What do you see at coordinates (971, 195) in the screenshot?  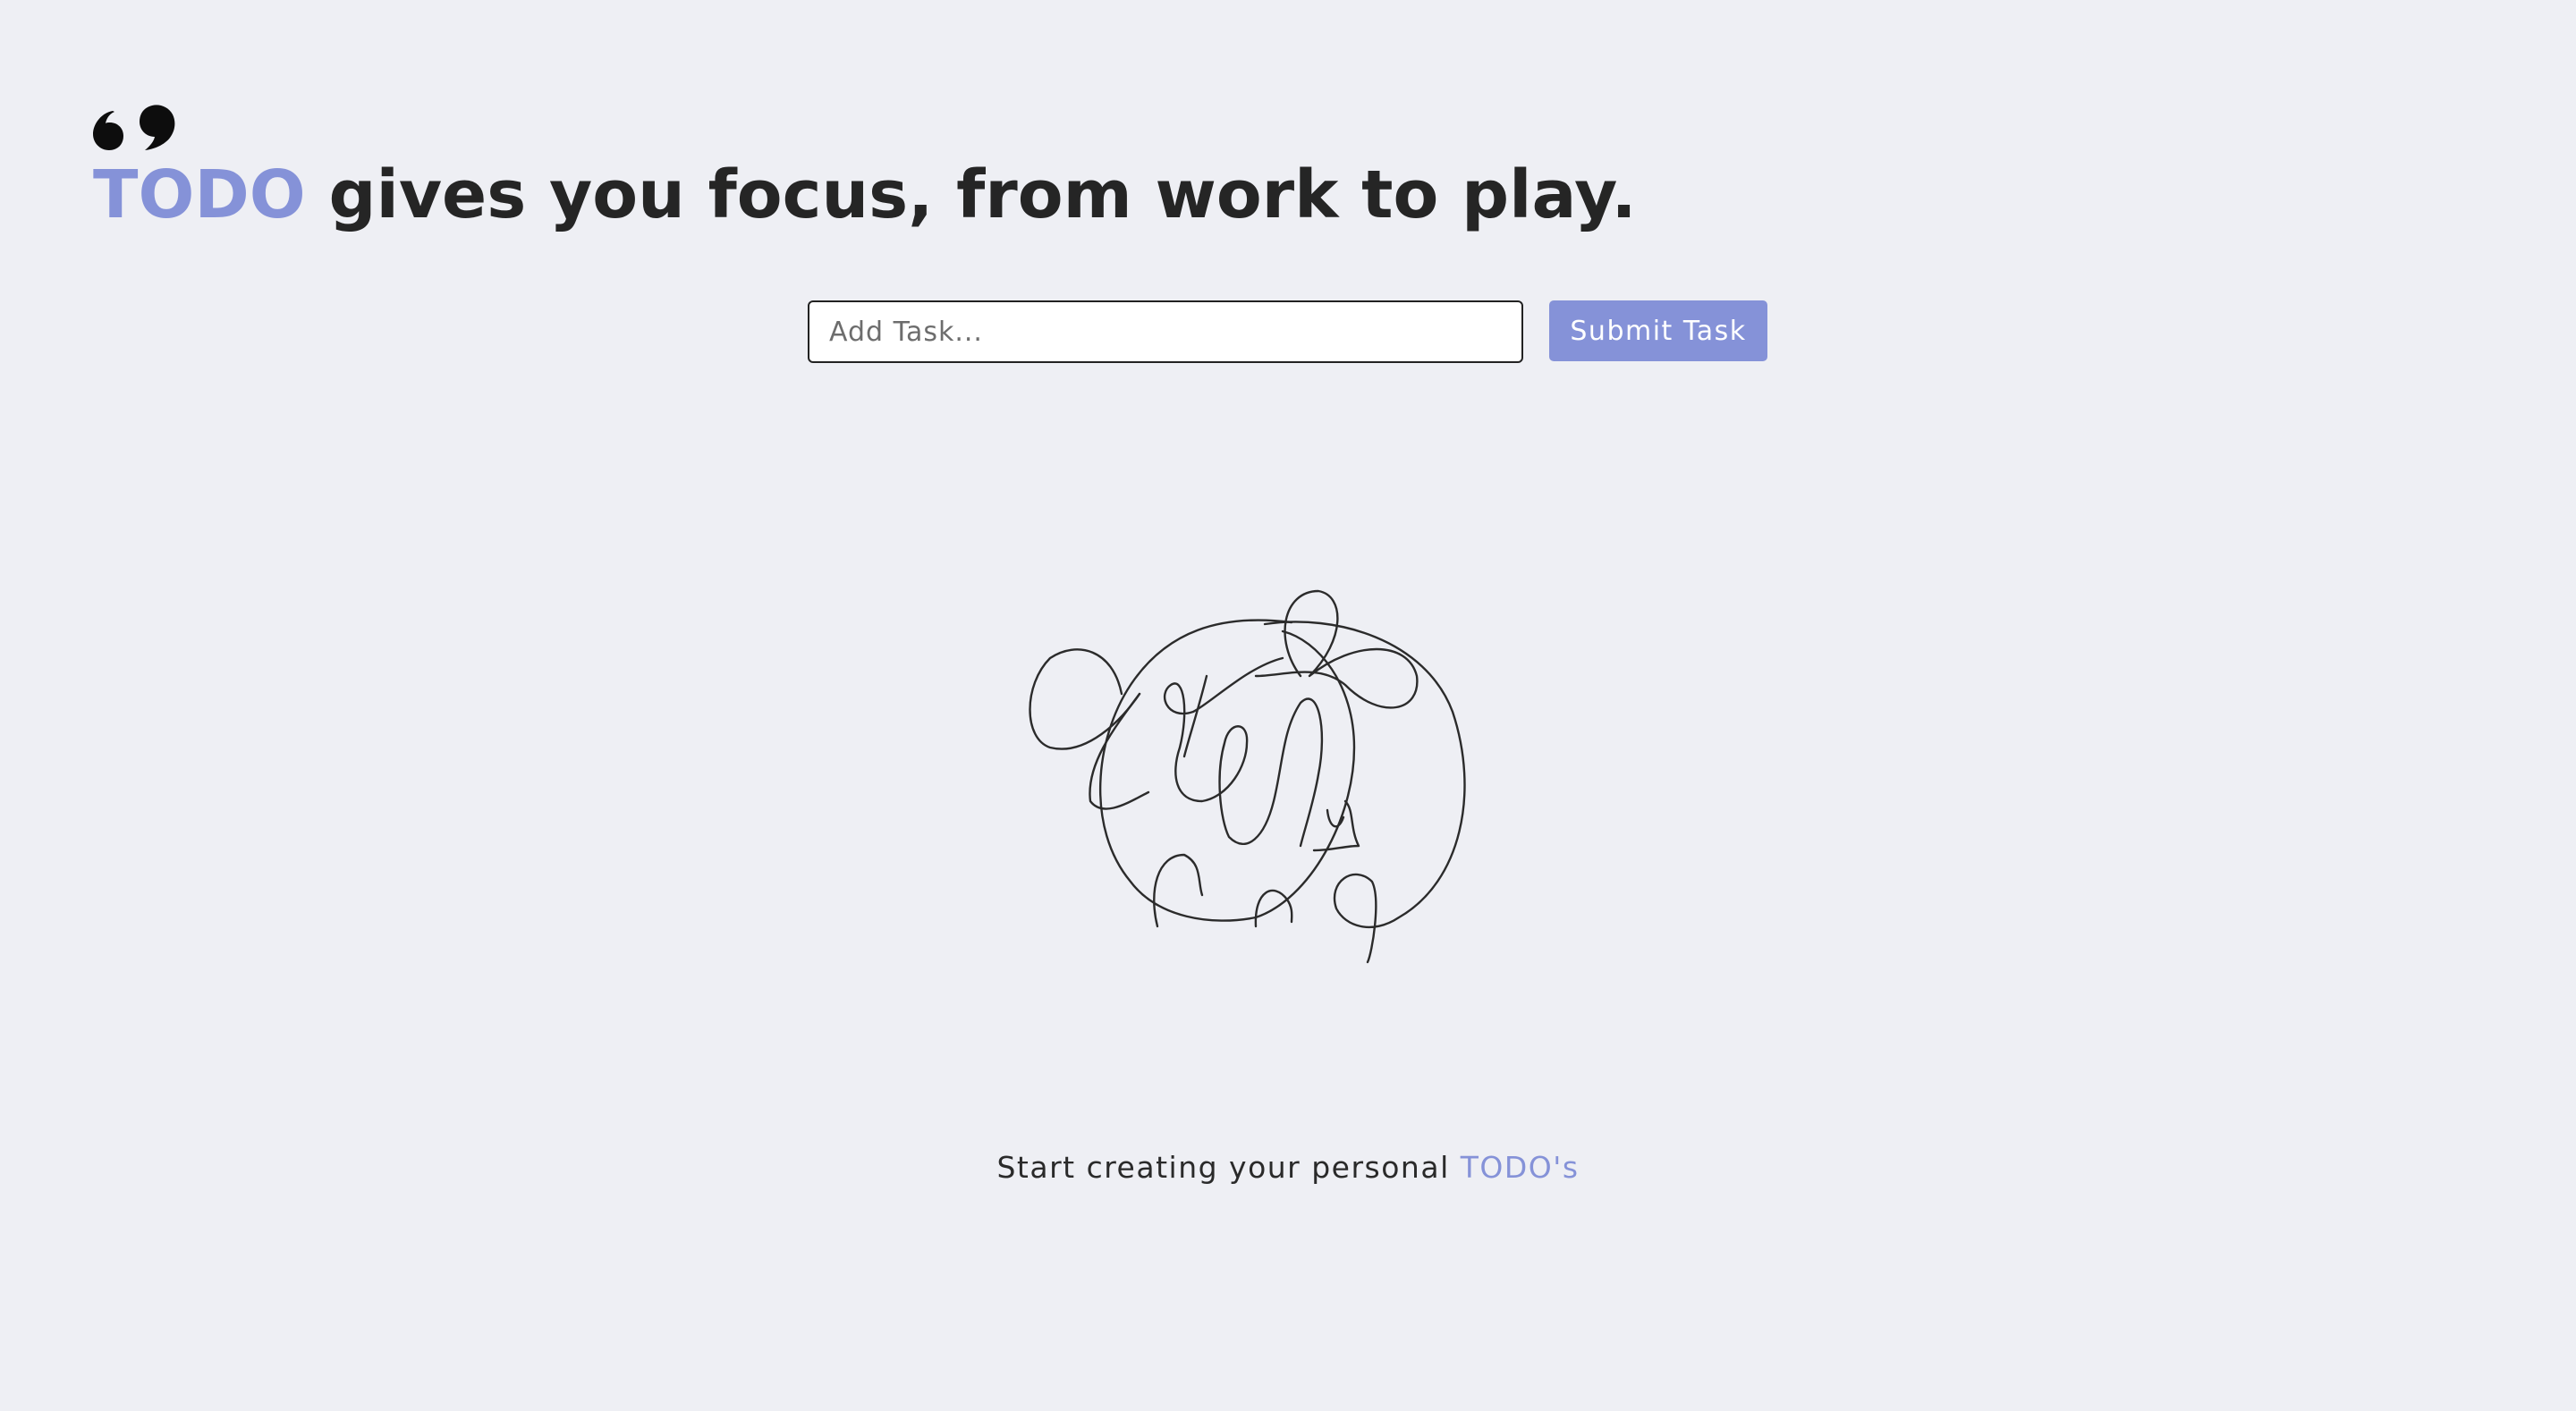 I see `title-text: gives you focus, from work to play.` at bounding box center [971, 195].